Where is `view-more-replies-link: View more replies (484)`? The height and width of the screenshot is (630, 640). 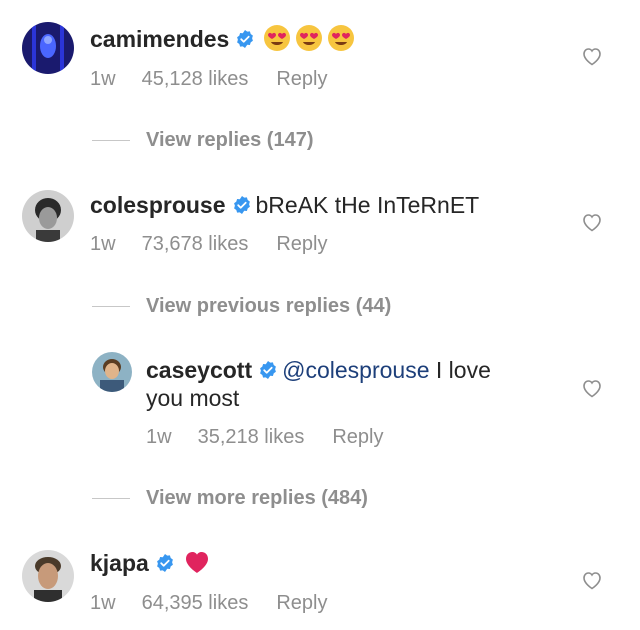 view-more-replies-link: View more replies (484) is located at coordinates (257, 498).